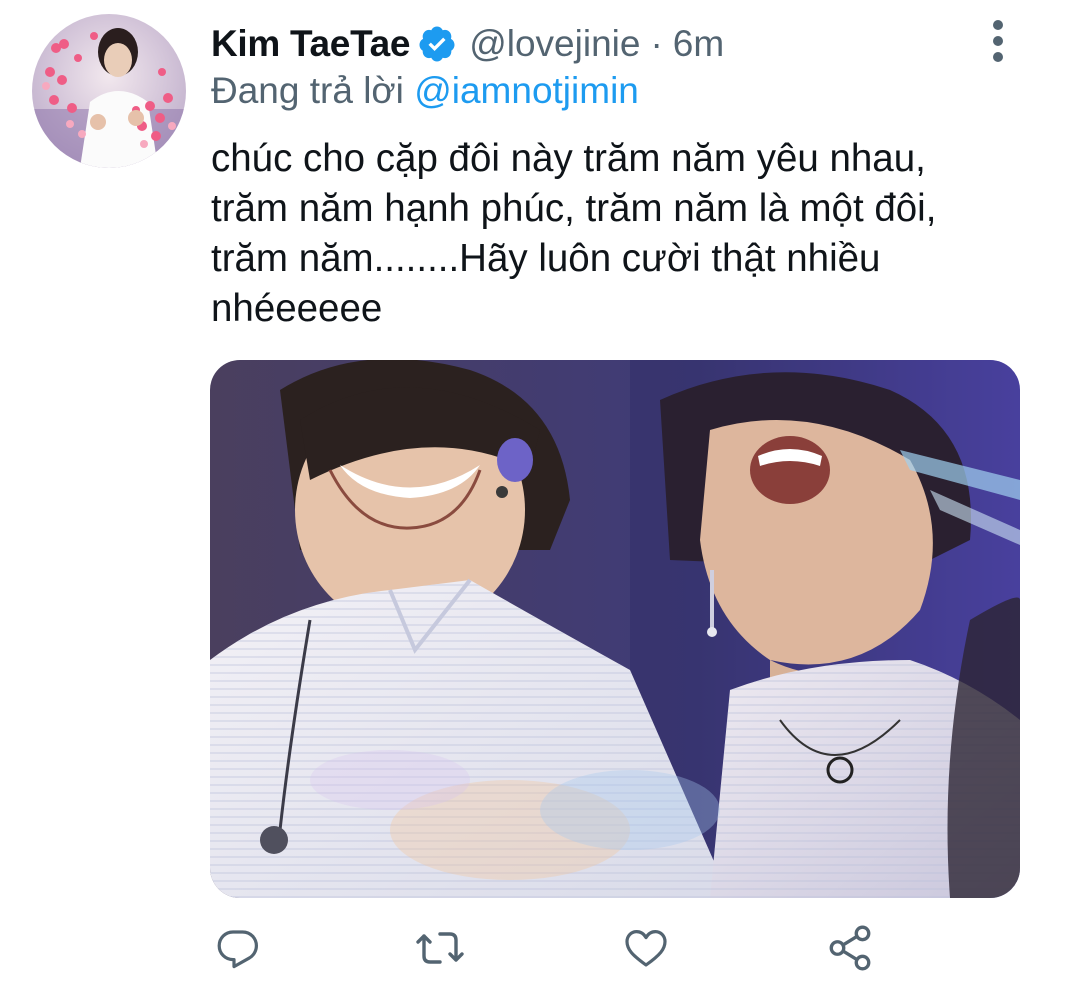 This screenshot has width=1080, height=994. I want to click on reply-button, so click(238, 950).